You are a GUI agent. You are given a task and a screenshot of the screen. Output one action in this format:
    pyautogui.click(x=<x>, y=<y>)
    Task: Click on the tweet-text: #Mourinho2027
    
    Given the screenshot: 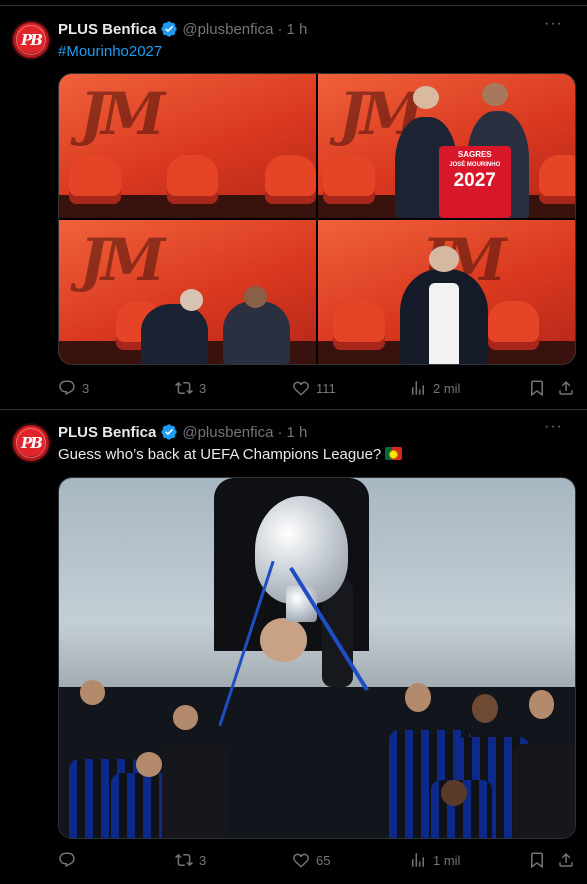 What is the action you would take?
    pyautogui.click(x=316, y=52)
    